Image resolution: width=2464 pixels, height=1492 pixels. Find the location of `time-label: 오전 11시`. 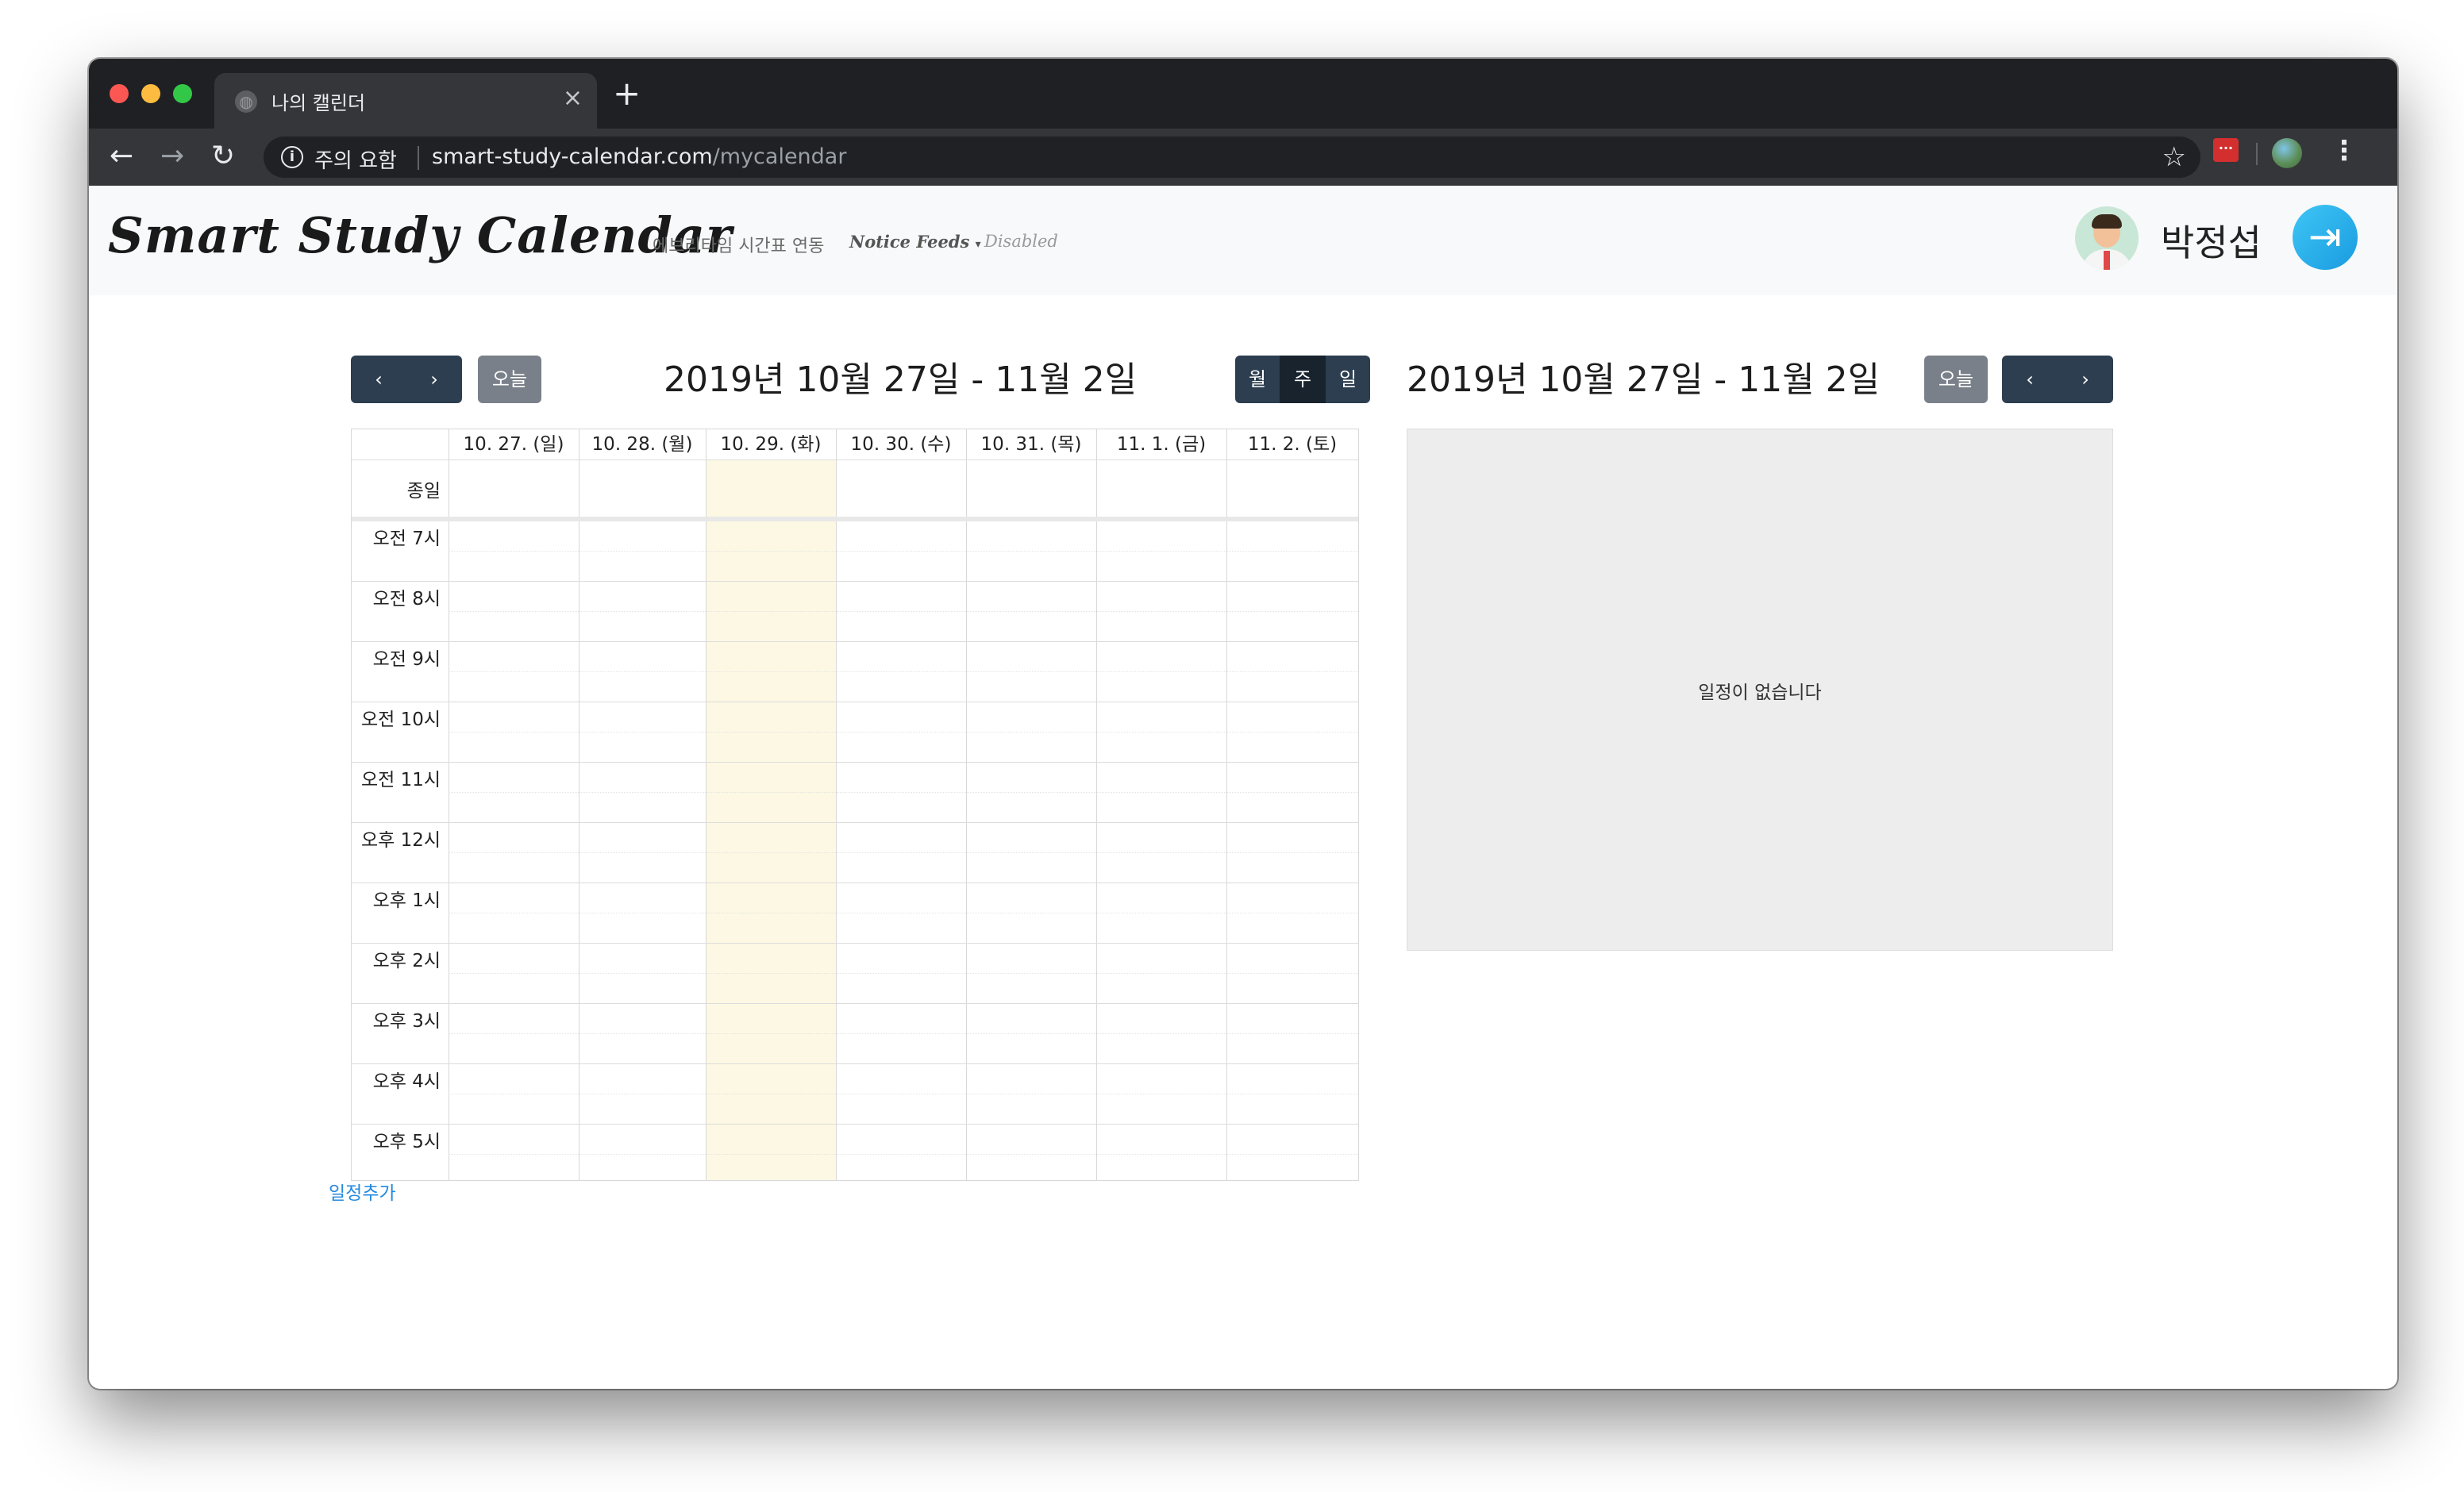

time-label: 오전 11시 is located at coordinates (400, 780).